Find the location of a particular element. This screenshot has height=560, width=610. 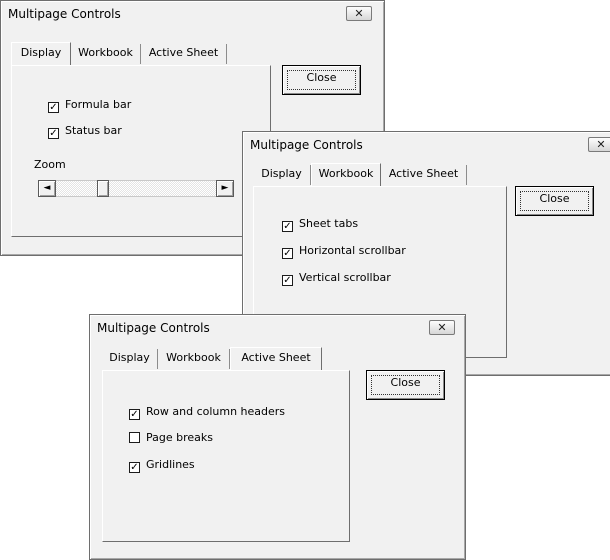

arrow-right-icon: ► is located at coordinates (225, 188).